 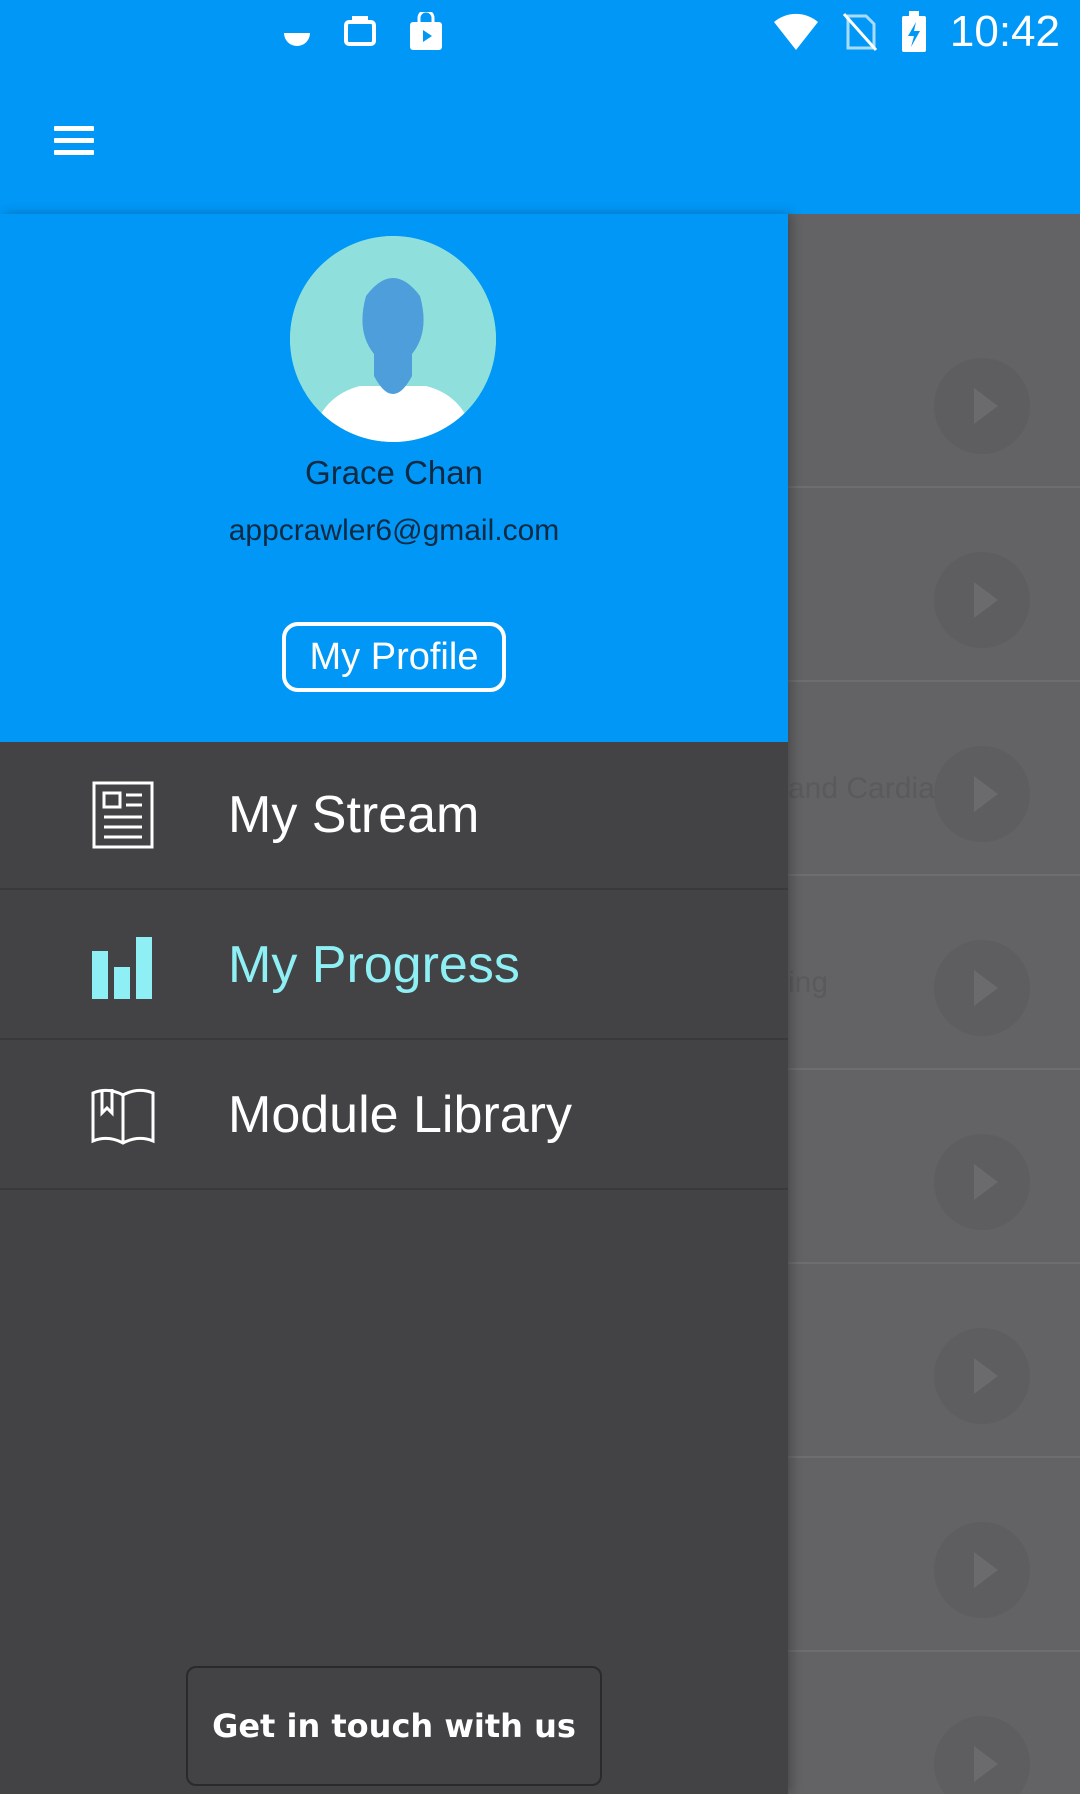 I want to click on bar-chart-icon, so click(x=122, y=968).